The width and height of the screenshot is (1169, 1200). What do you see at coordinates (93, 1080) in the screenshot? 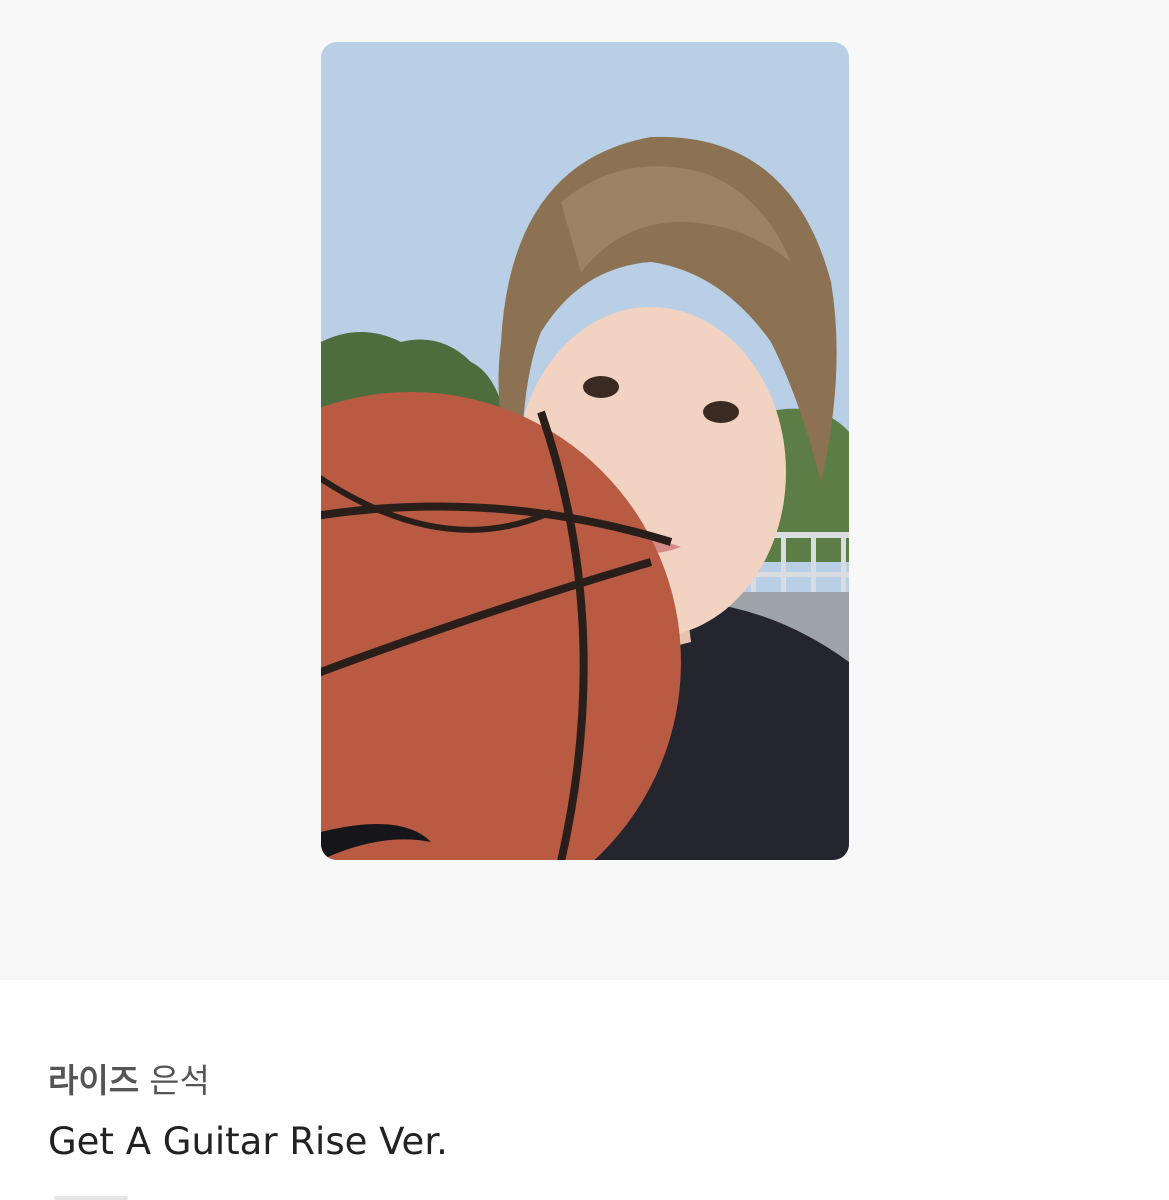
I see `group-name: 라이즈` at bounding box center [93, 1080].